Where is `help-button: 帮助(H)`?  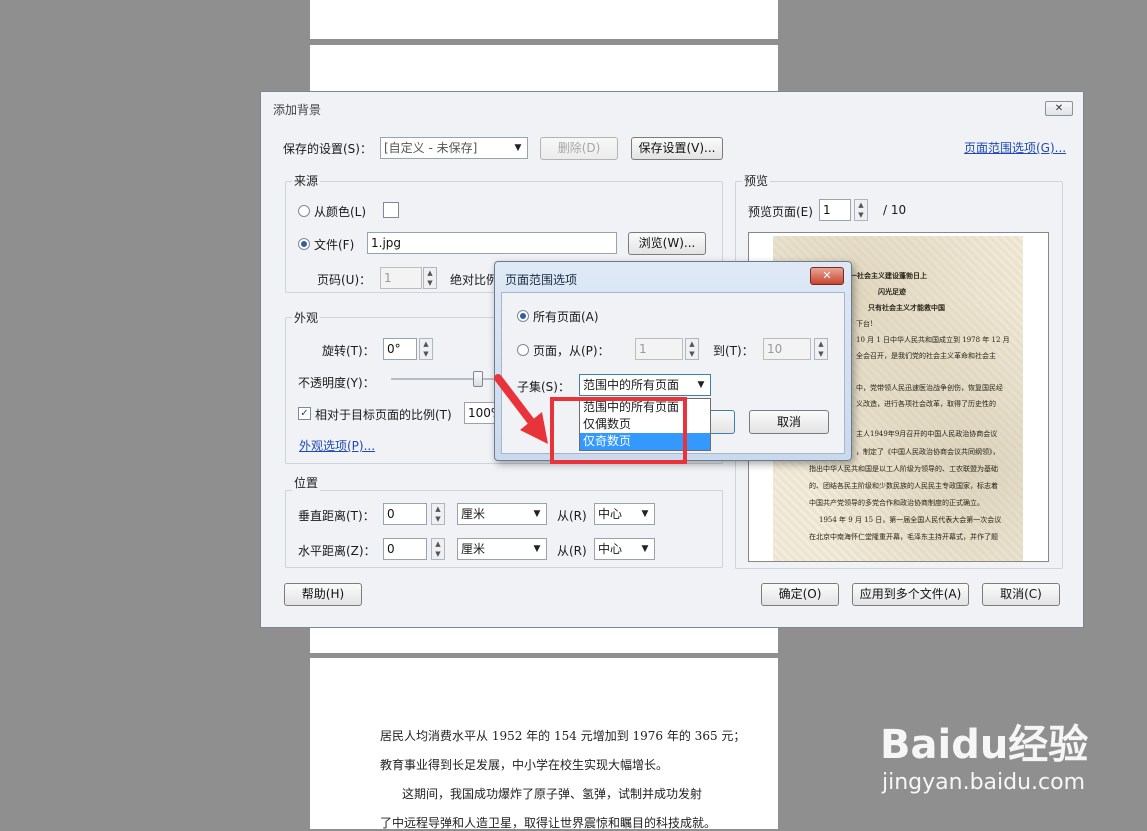 help-button: 帮助(H) is located at coordinates (323, 594).